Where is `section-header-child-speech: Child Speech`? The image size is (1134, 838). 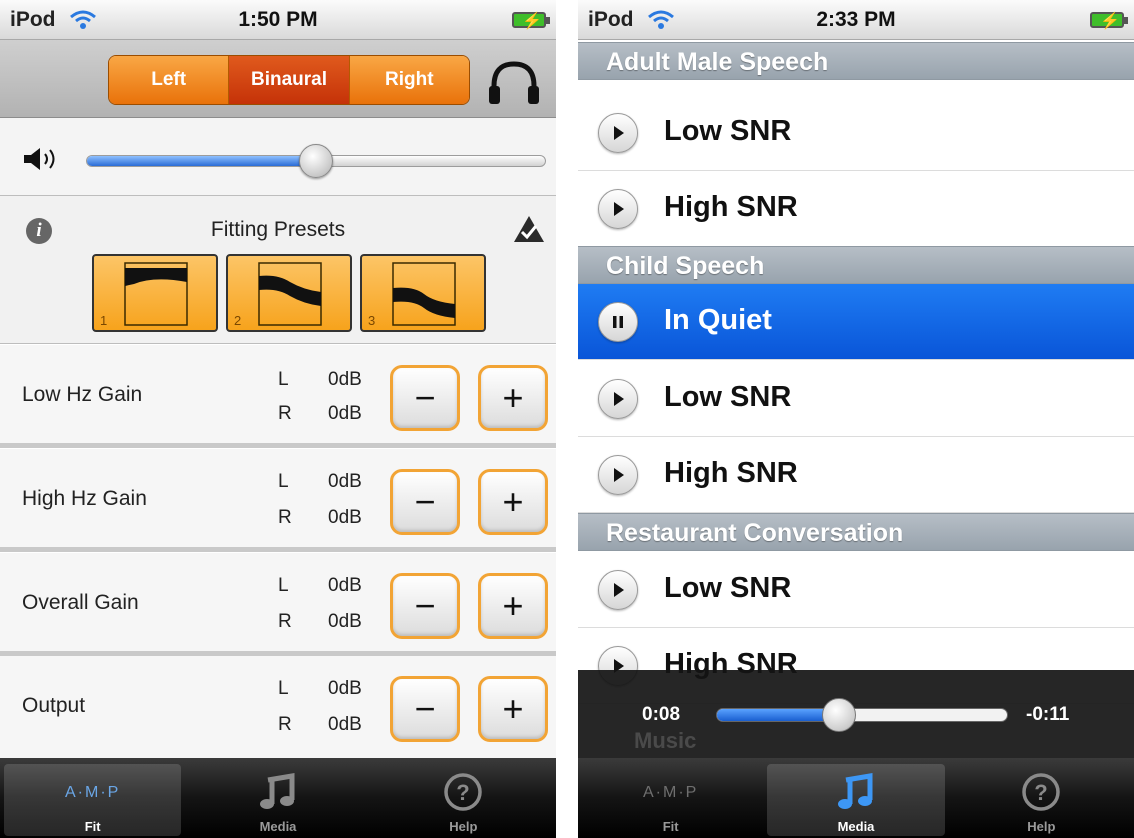 section-header-child-speech: Child Speech is located at coordinates (856, 265).